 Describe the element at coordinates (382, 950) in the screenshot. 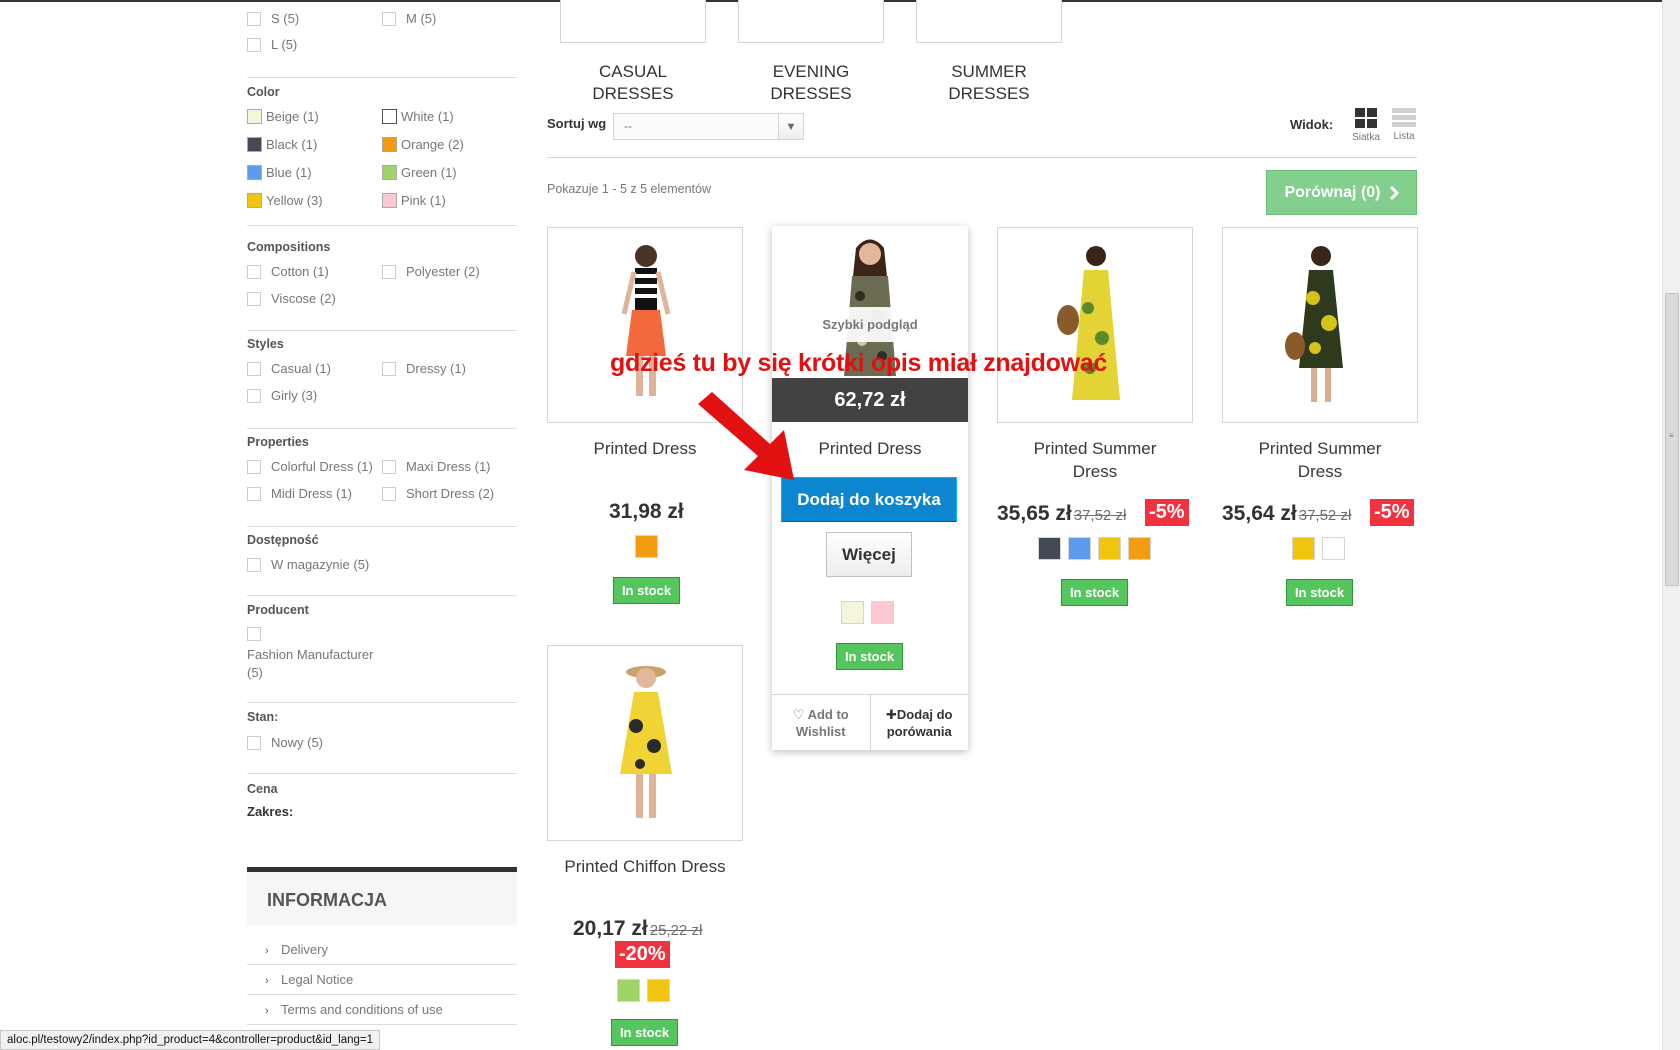

I see `info-link-delivery: › Delivery` at that location.